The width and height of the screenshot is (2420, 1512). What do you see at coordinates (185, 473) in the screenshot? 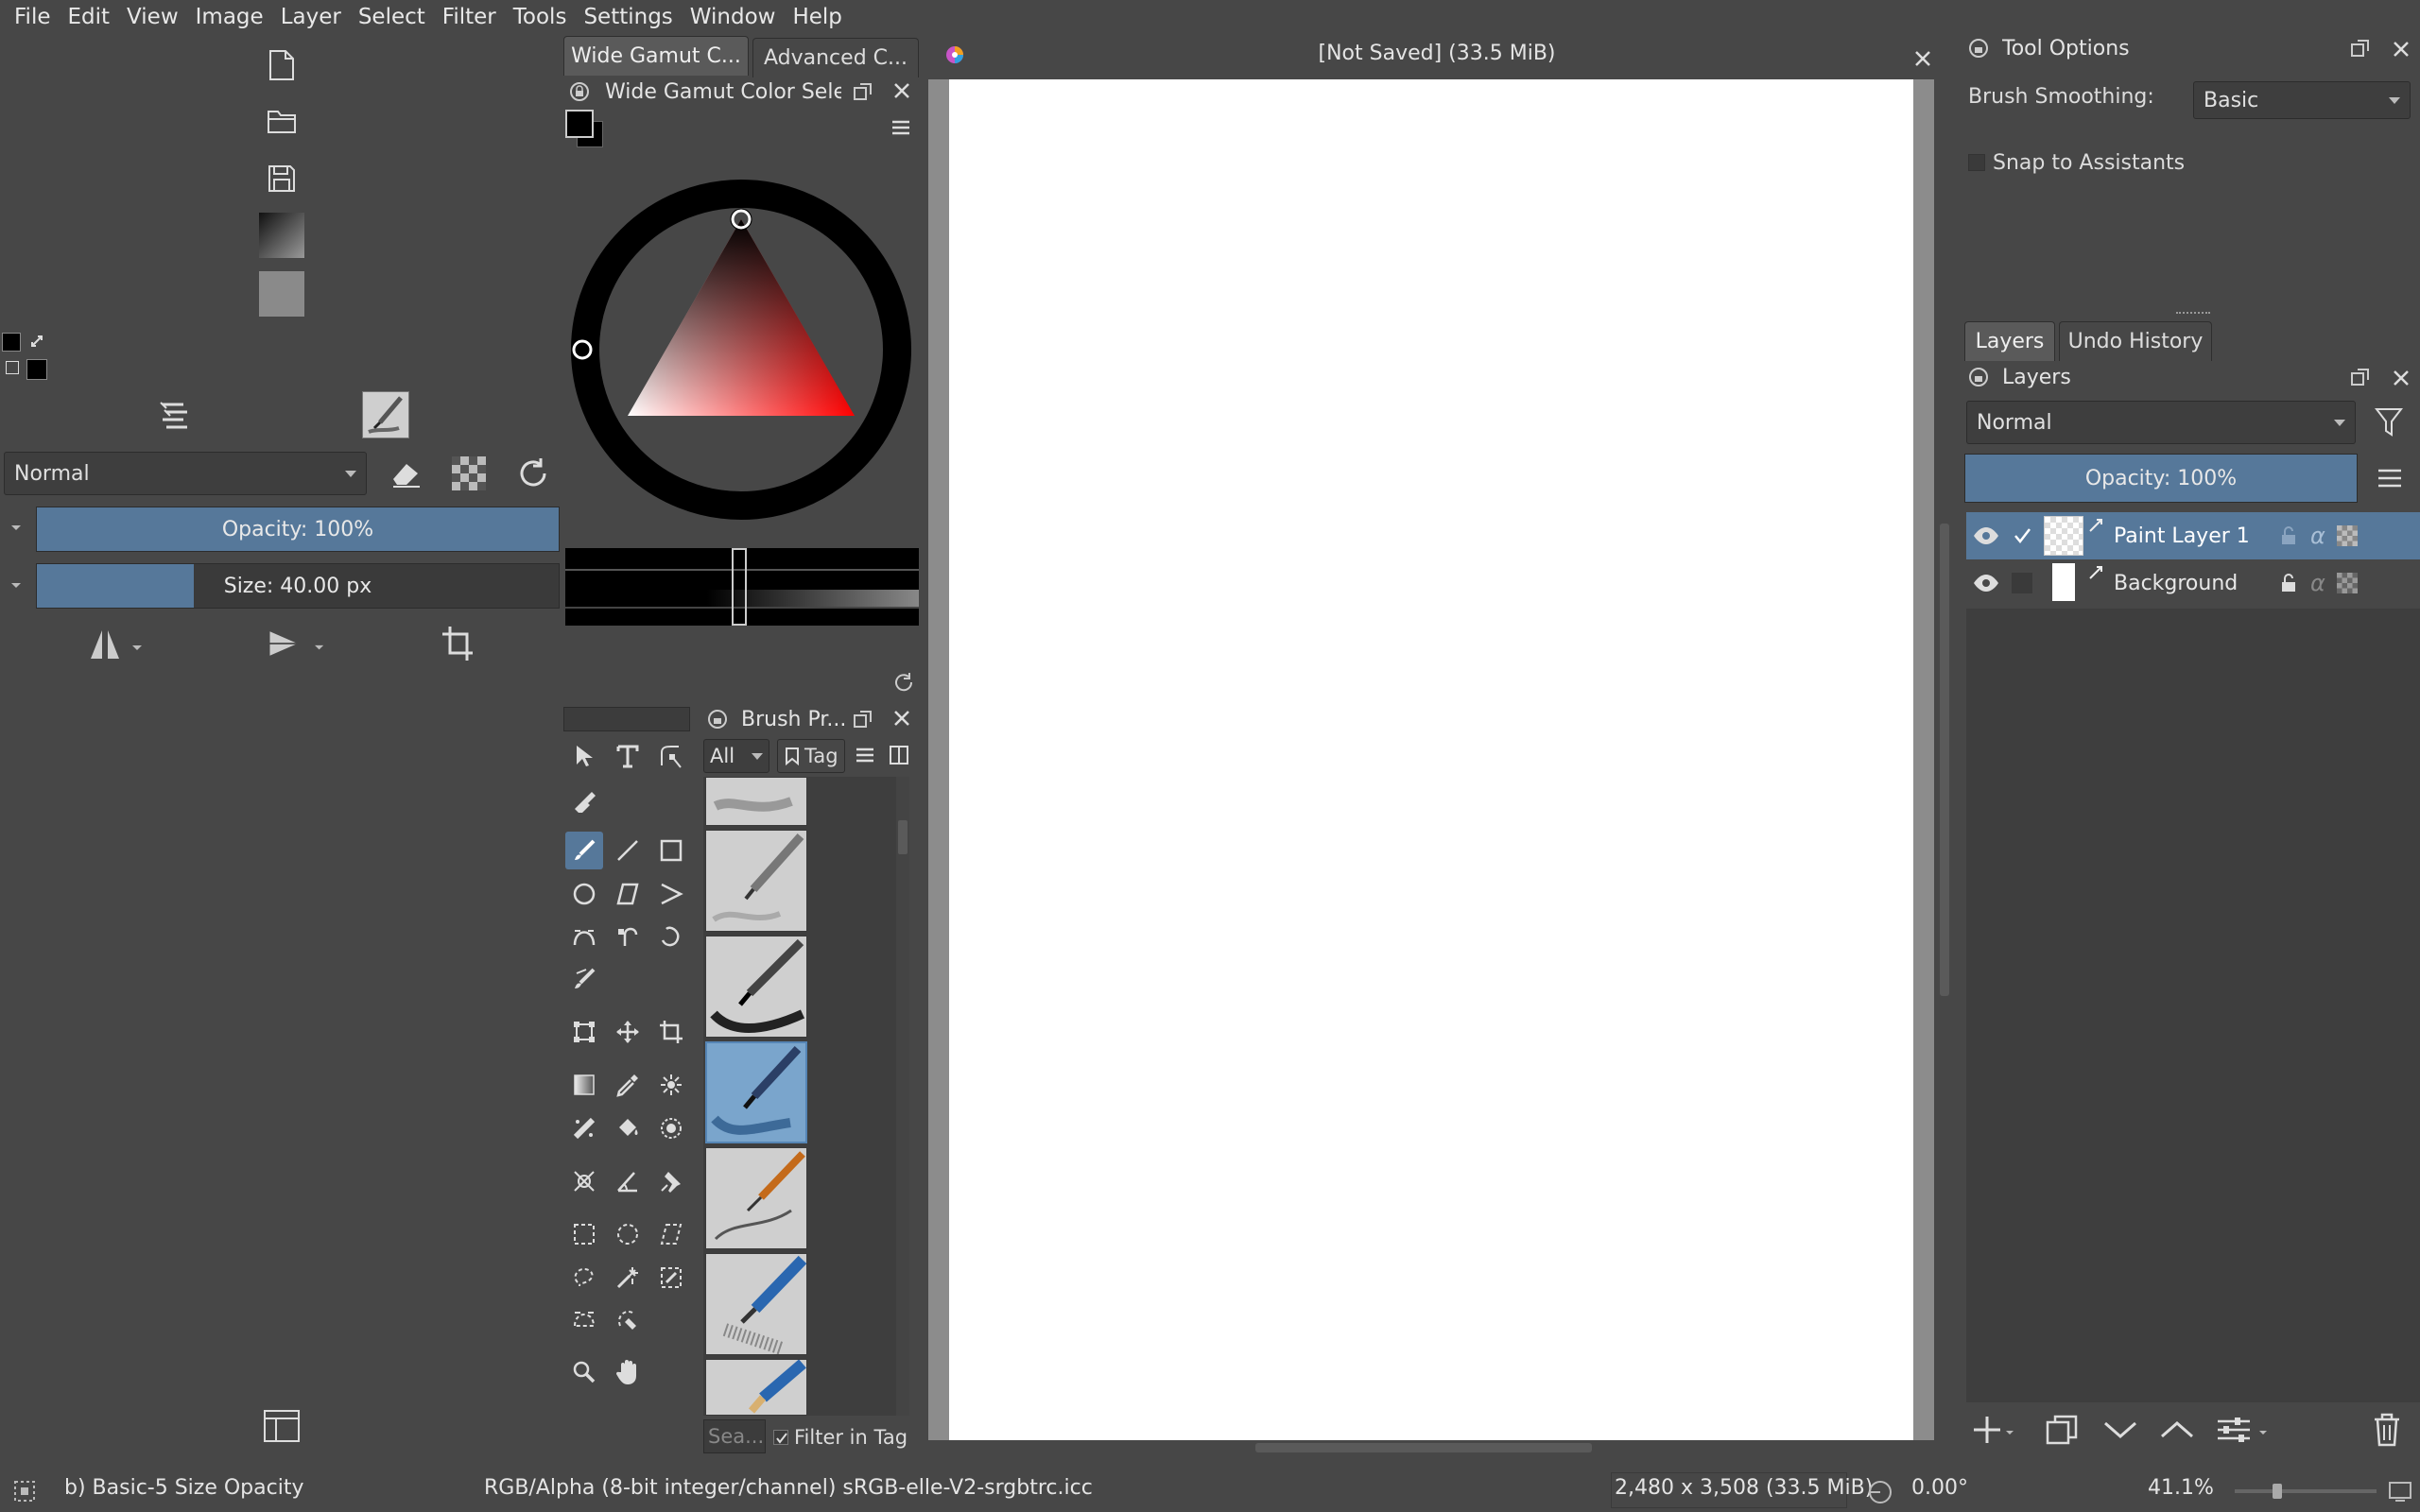
I see `blend-mode-combo: Normal` at bounding box center [185, 473].